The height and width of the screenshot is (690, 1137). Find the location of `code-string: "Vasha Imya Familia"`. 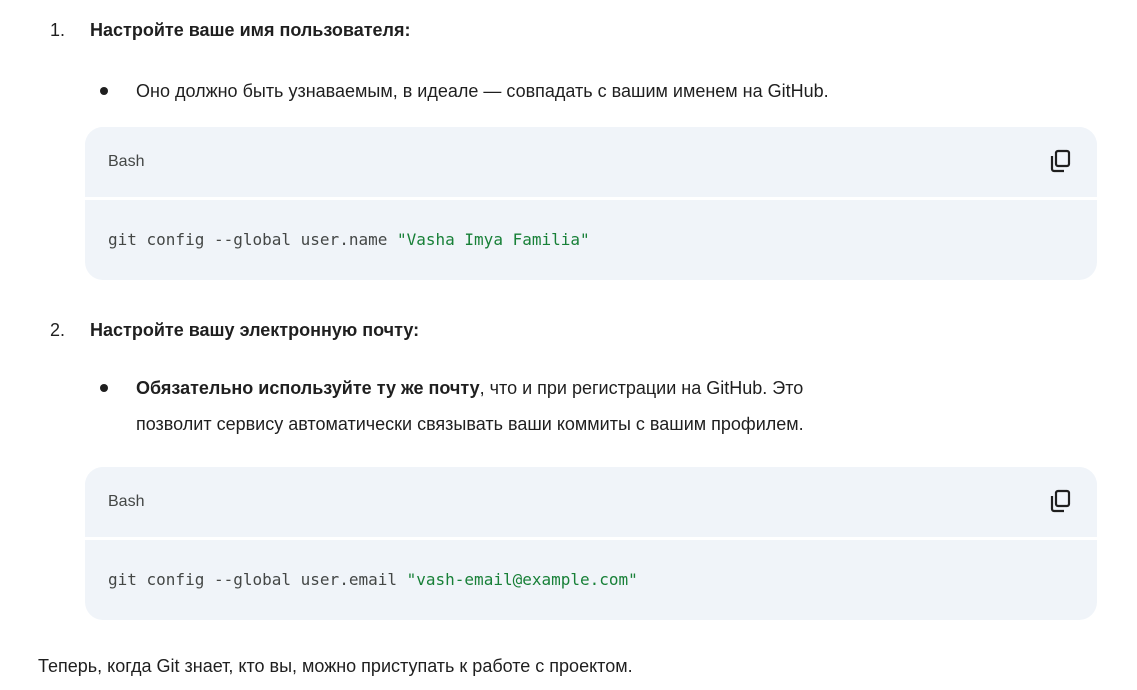

code-string: "Vasha Imya Familia" is located at coordinates (493, 239).